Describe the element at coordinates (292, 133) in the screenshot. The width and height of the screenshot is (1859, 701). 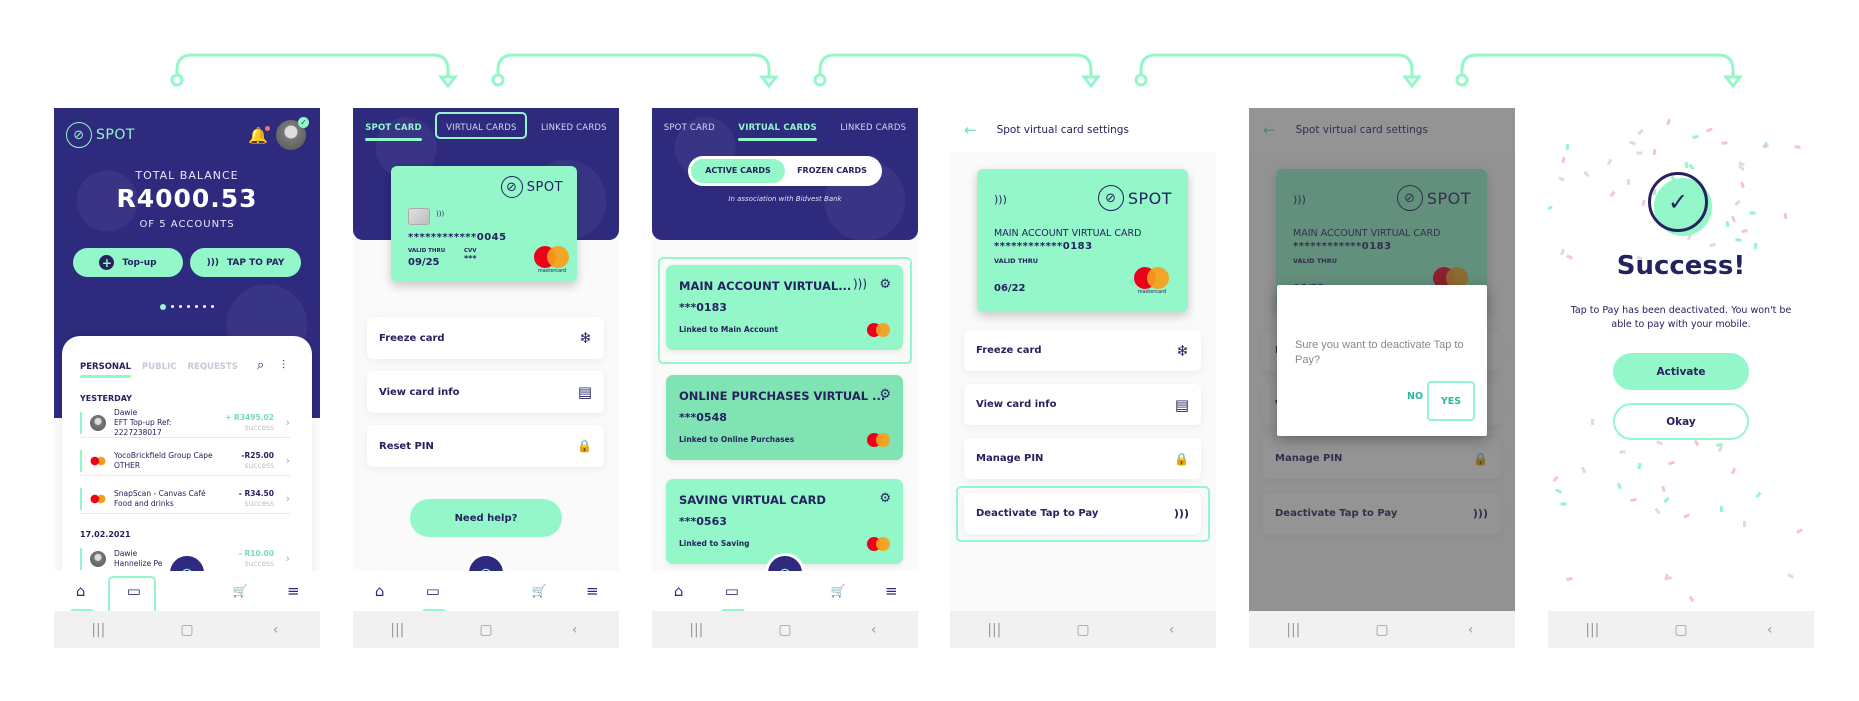
I see `avatar` at that location.